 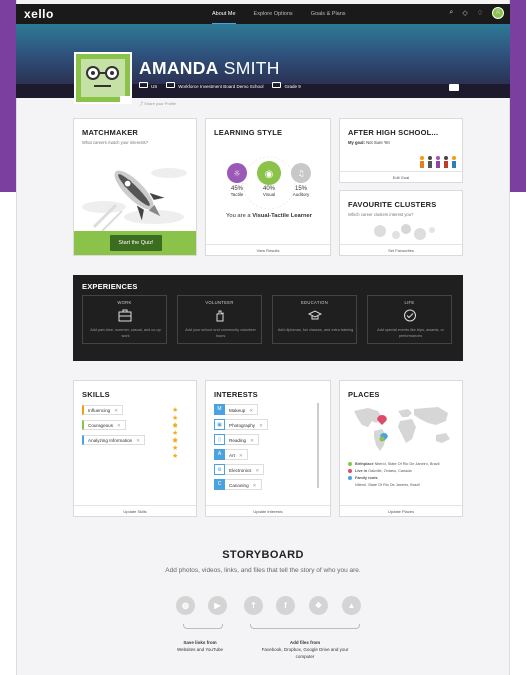 I want to click on interest-item: M Makeup ✕, so click(x=236, y=409).